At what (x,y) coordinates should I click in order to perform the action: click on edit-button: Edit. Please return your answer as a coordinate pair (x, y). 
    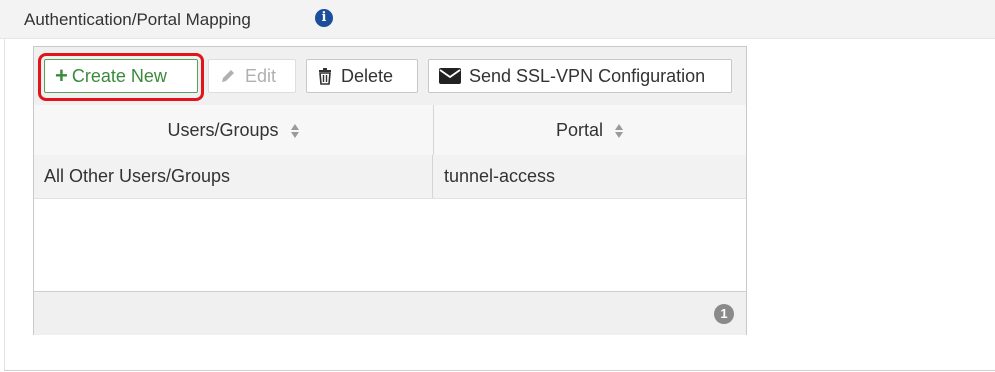
    Looking at the image, I should click on (252, 76).